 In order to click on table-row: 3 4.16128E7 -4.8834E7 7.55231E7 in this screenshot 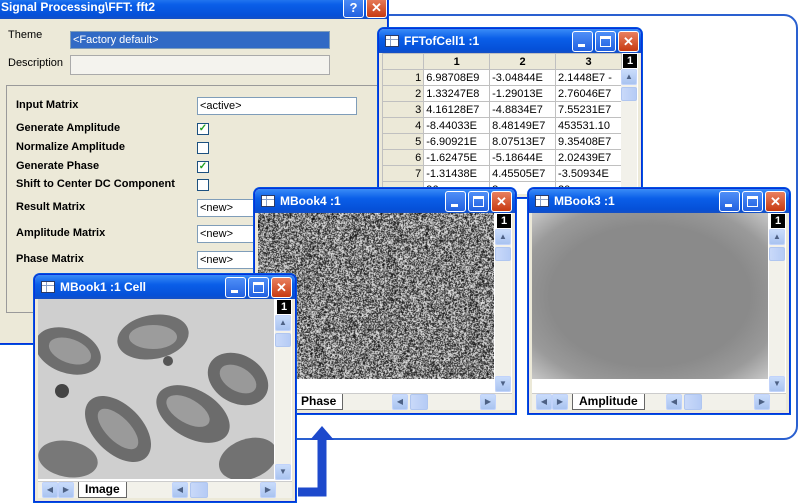, I will do `click(501, 109)`.